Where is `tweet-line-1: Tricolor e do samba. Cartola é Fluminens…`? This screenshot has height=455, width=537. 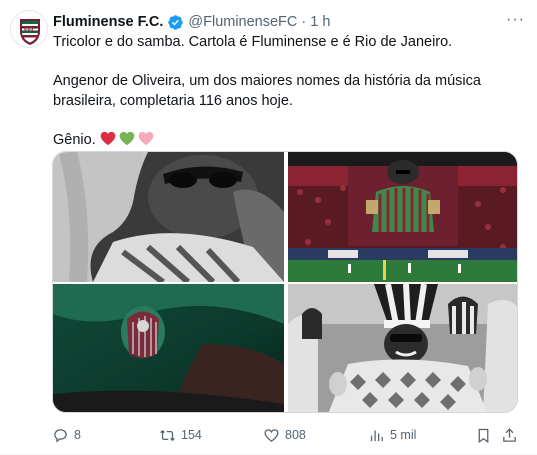
tweet-line-1: Tricolor e do samba. Cartola é Fluminens… is located at coordinates (253, 42).